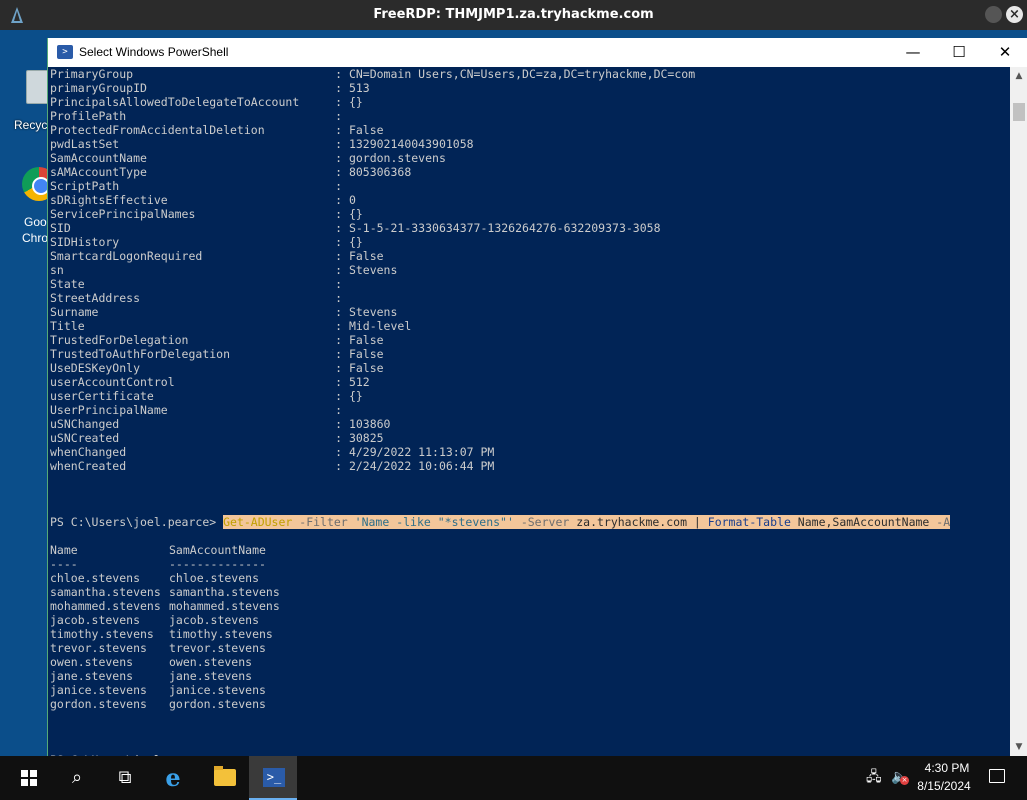 This screenshot has width=1027, height=800. Describe the element at coordinates (35, 222) in the screenshot. I see `desktop-icon-label: Goo` at that location.